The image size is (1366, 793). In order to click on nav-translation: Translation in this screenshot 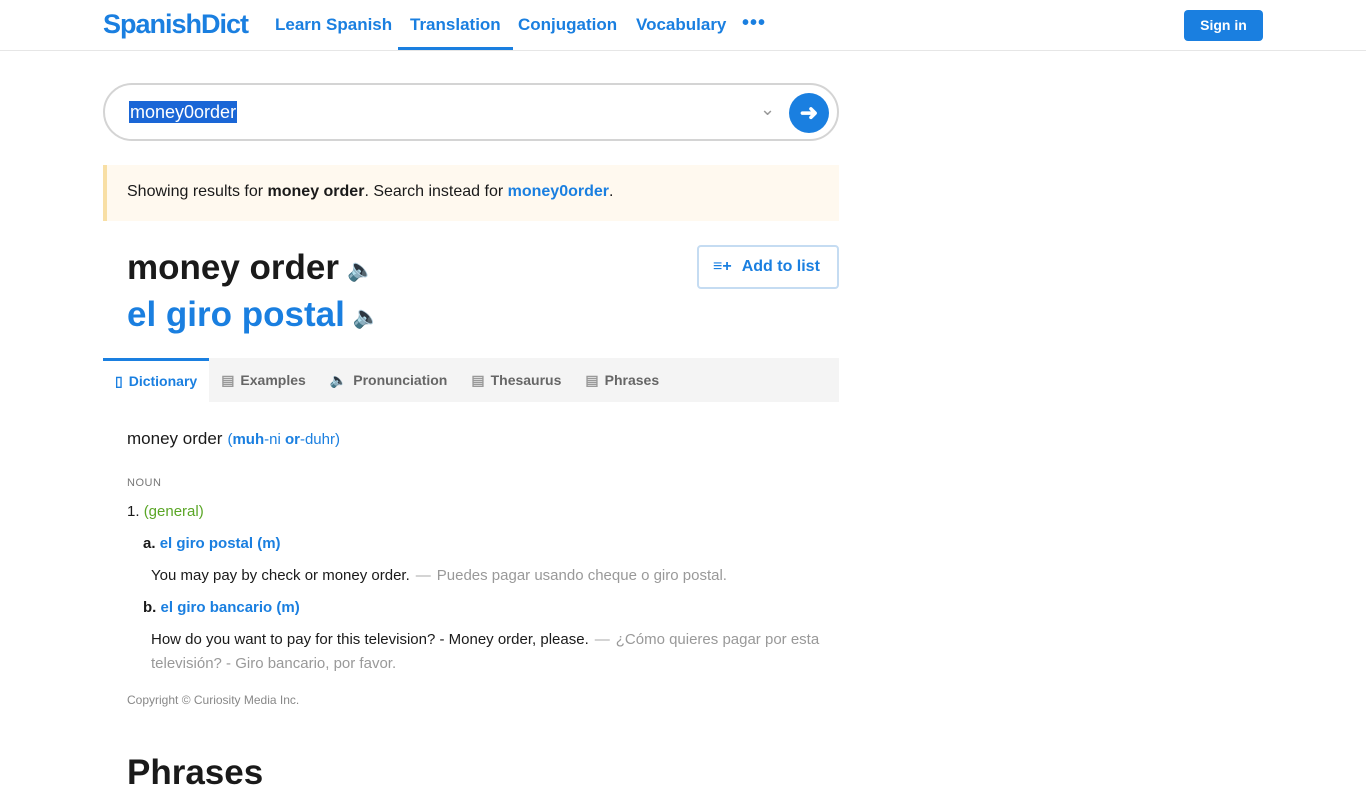, I will do `click(455, 25)`.